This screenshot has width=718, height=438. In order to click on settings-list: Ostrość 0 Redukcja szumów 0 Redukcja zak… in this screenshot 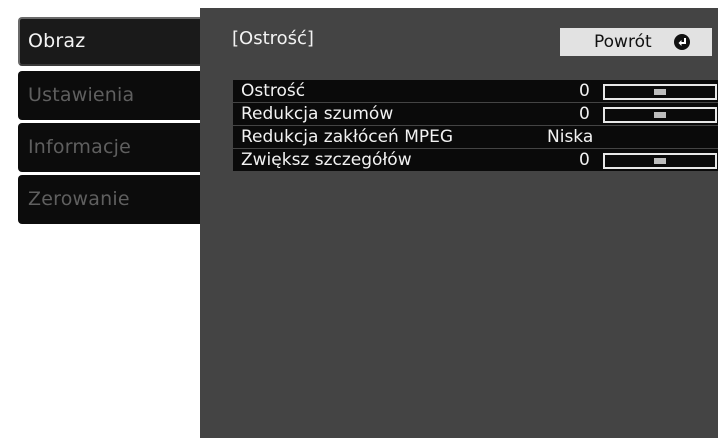, I will do `click(475, 126)`.